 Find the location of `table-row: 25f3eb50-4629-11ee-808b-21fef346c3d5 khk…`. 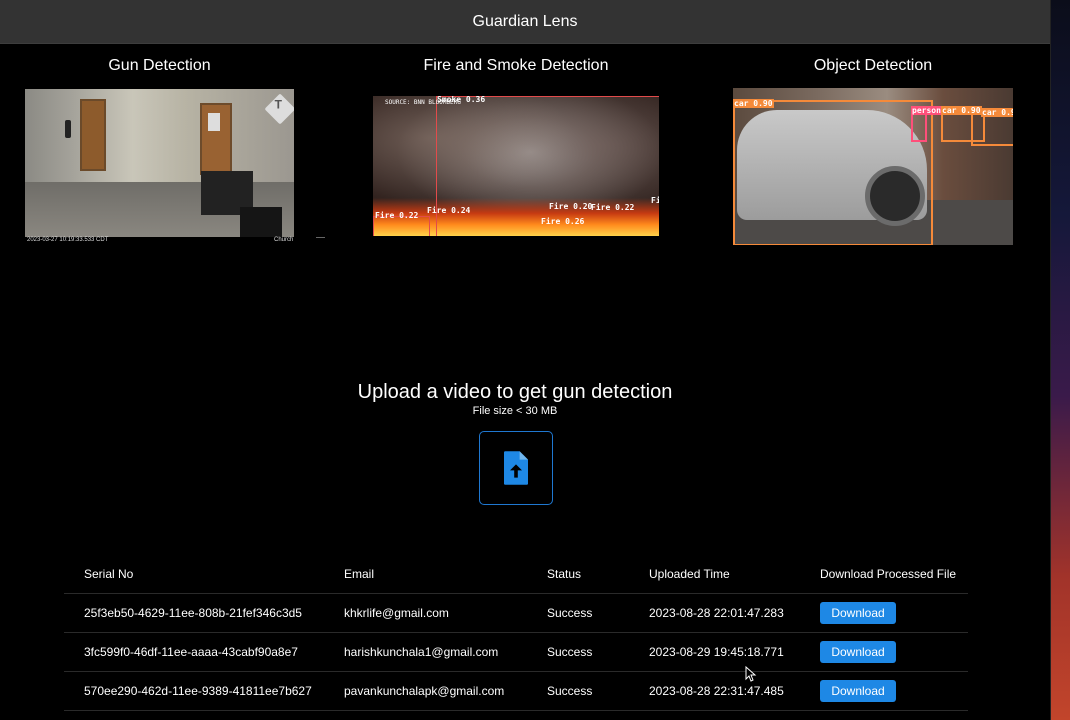

table-row: 25f3eb50-4629-11ee-808b-21fef346c3d5 khk… is located at coordinates (516, 613).